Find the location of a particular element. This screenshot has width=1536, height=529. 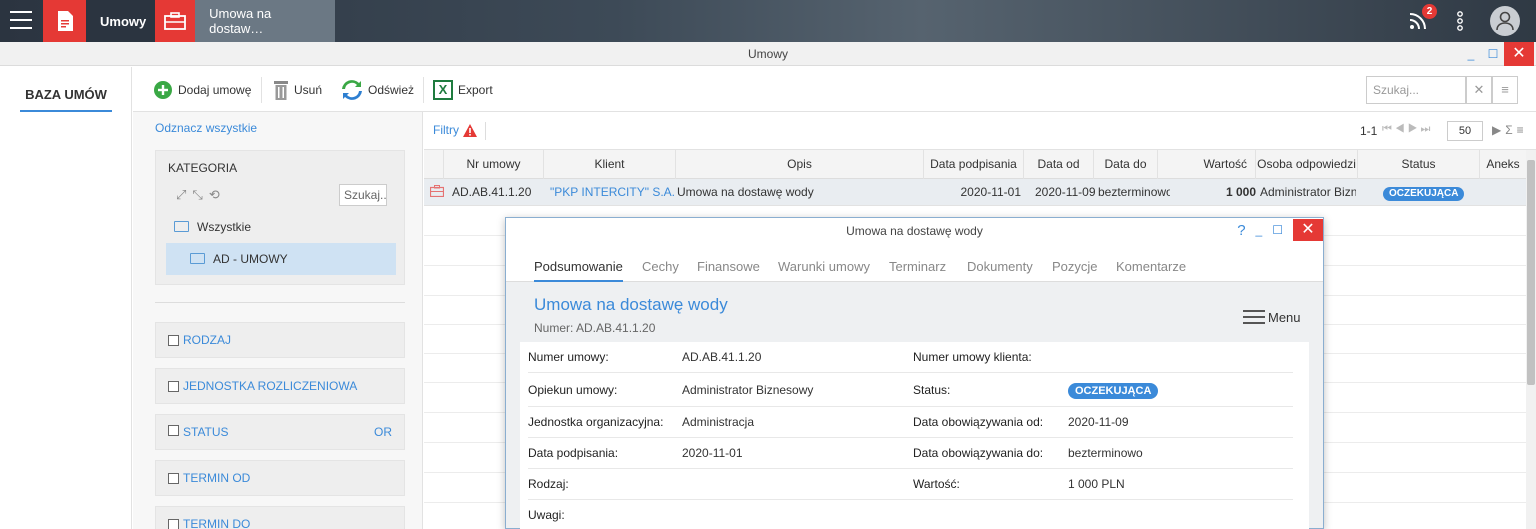

column-header-data-do: Data do is located at coordinates (1126, 164).